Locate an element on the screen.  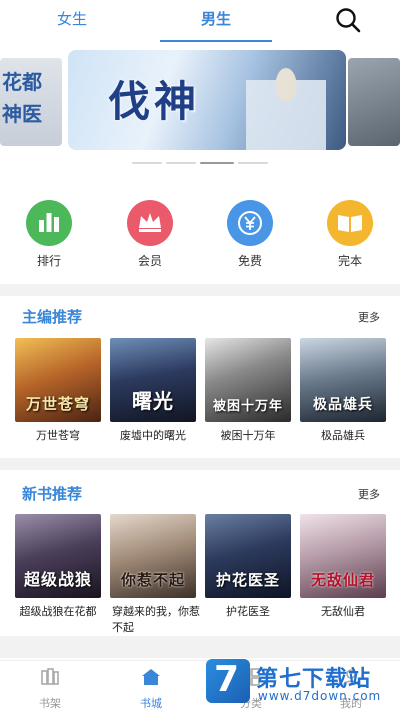
book-title: 废墟中的曙光 is located at coordinates (153, 435).